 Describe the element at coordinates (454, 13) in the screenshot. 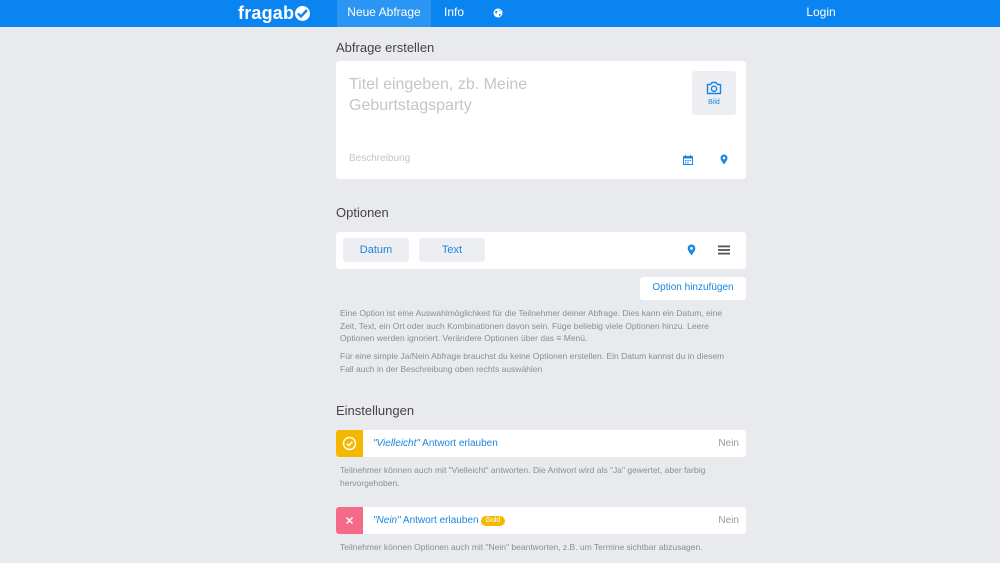

I see `nav-info: Info` at that location.